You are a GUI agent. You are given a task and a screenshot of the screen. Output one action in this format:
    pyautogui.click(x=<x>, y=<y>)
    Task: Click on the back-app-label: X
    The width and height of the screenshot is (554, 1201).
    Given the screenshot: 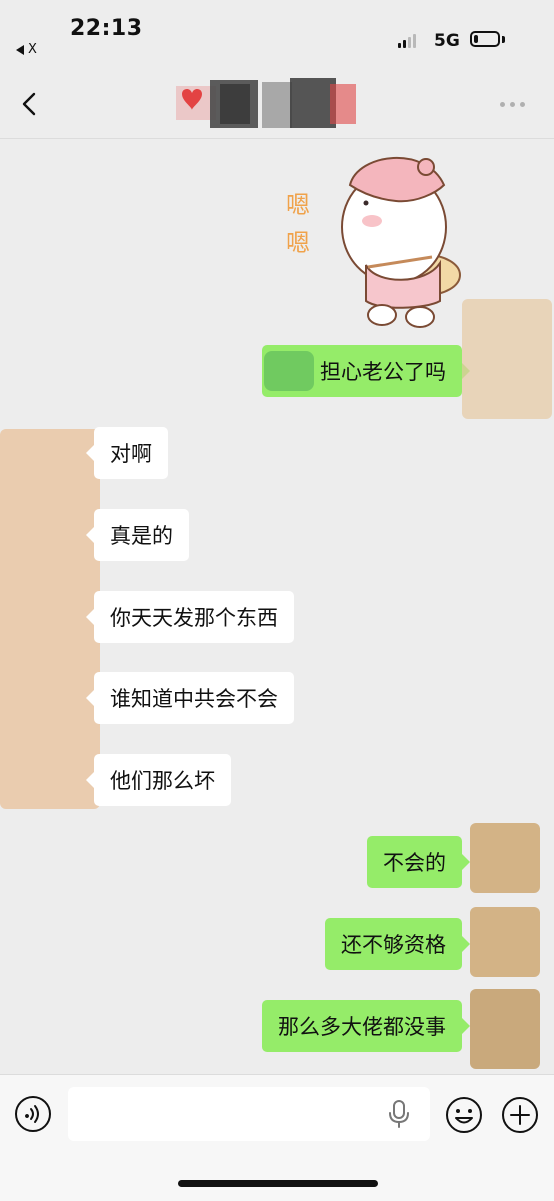 What is the action you would take?
    pyautogui.click(x=32, y=49)
    